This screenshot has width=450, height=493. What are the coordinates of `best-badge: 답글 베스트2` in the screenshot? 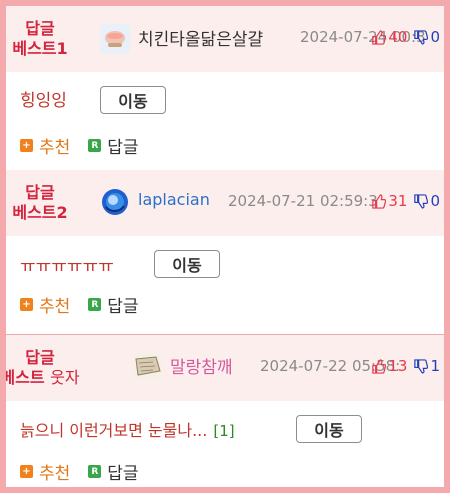 It's located at (40, 203).